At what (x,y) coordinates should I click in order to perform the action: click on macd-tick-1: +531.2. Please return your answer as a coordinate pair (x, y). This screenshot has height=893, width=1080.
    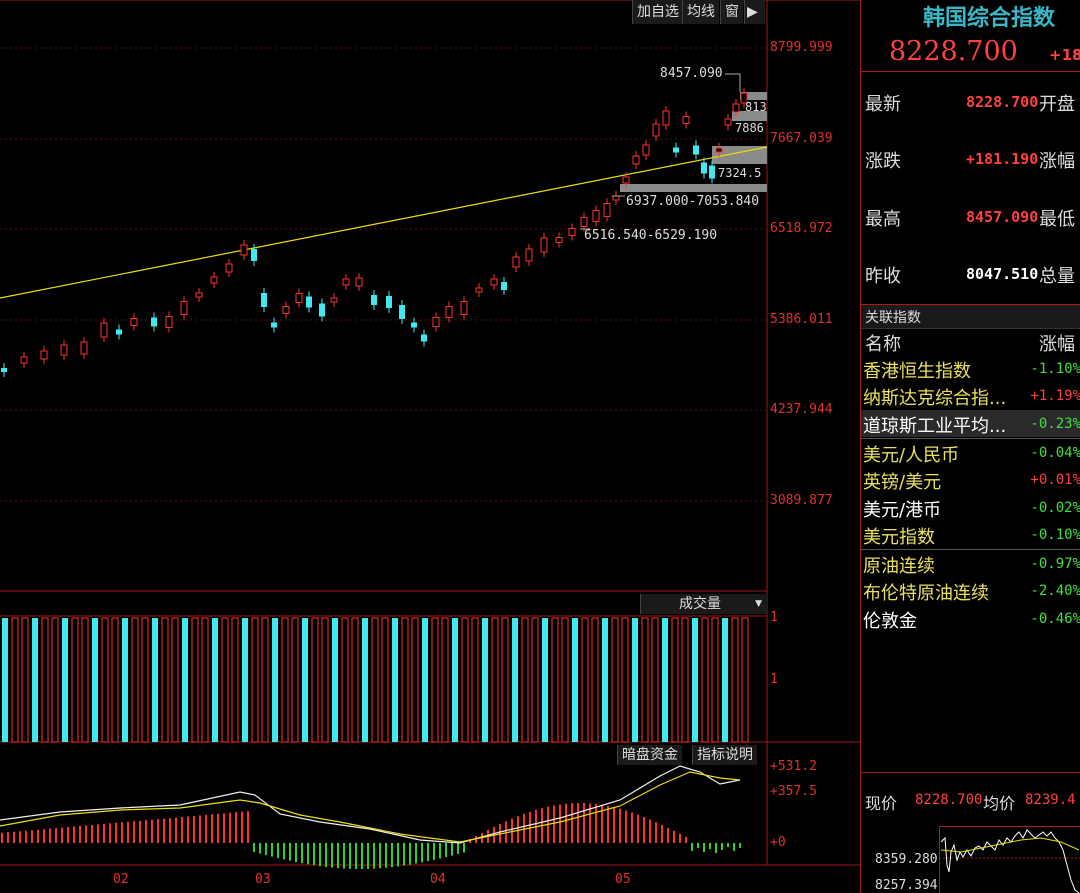
    Looking at the image, I should click on (793, 766).